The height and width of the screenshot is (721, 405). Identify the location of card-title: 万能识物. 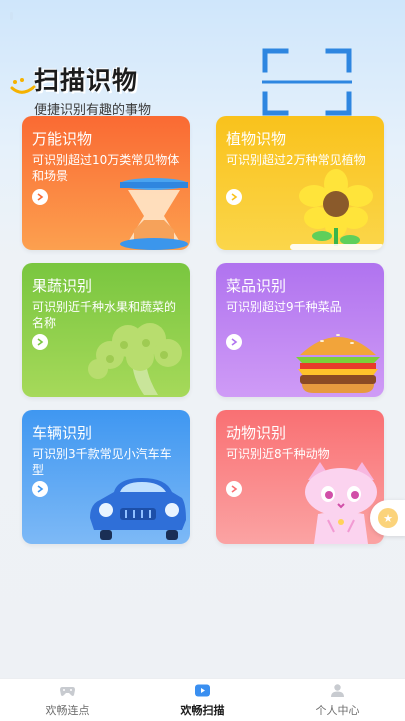
(62, 139).